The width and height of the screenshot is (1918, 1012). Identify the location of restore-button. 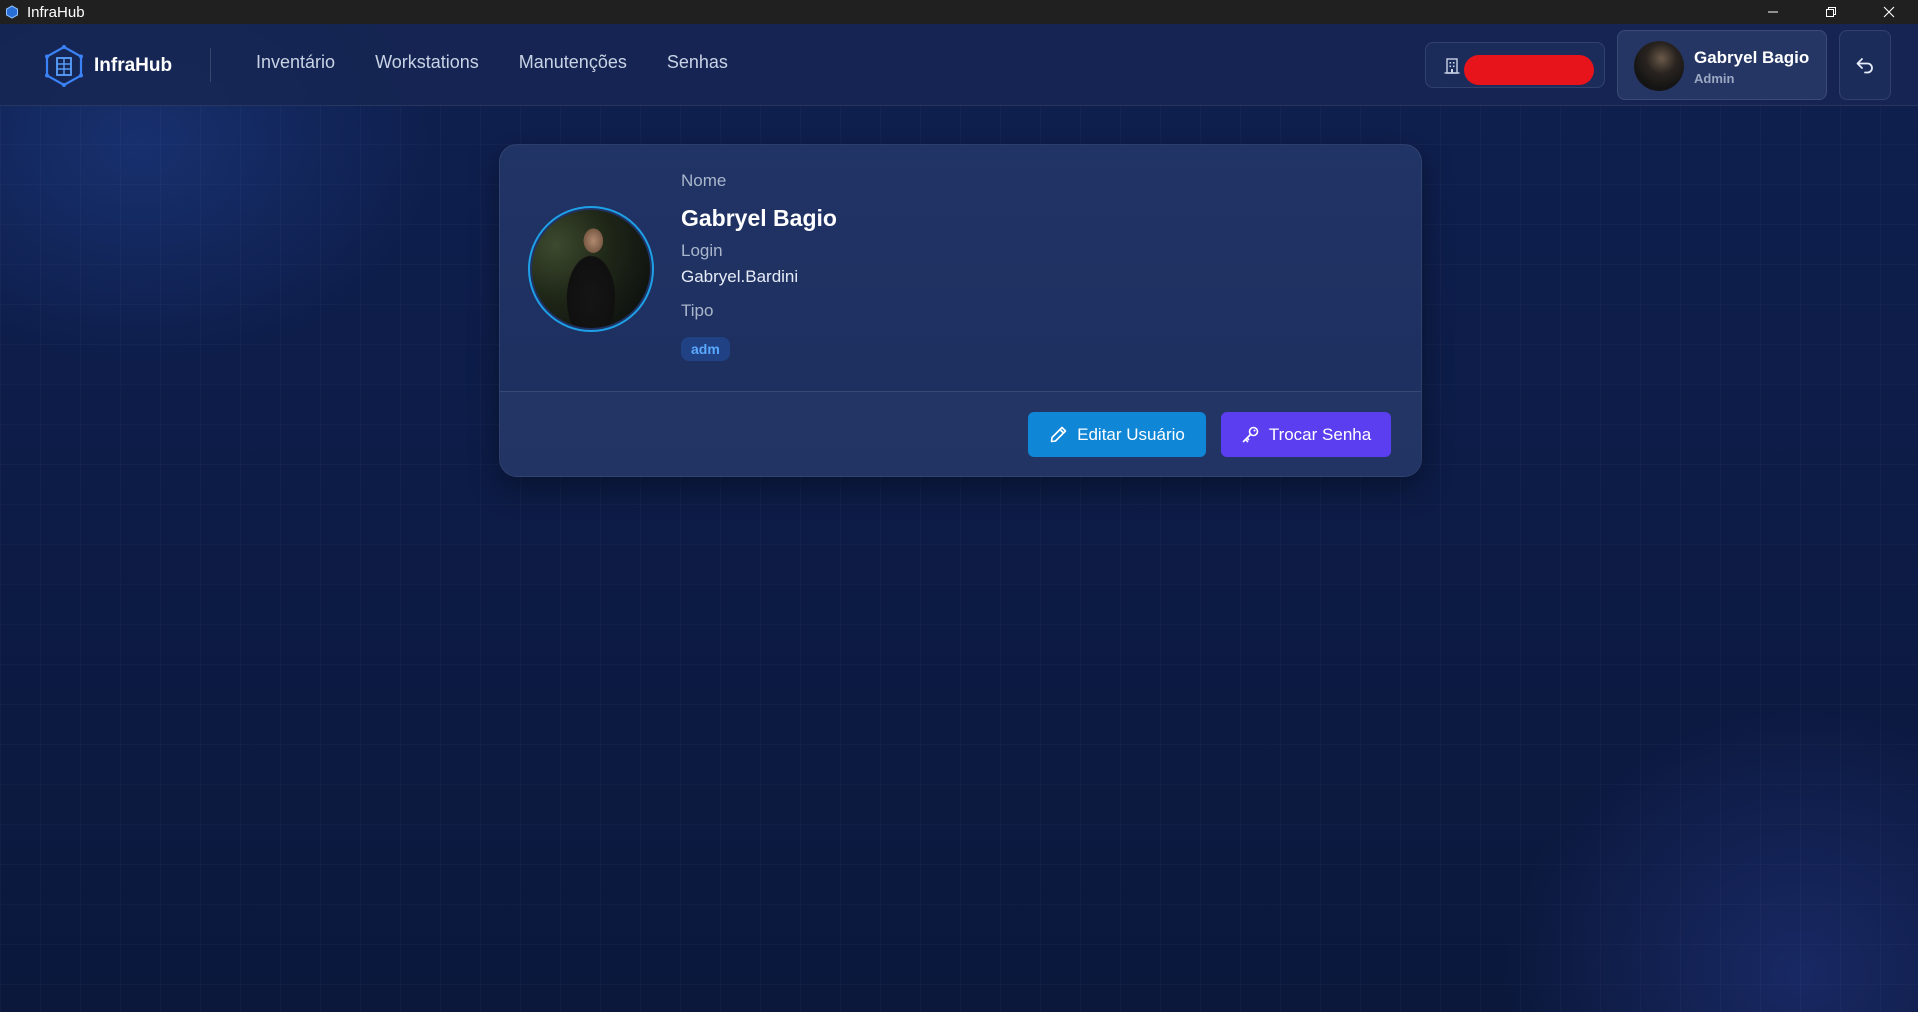
(1831, 12).